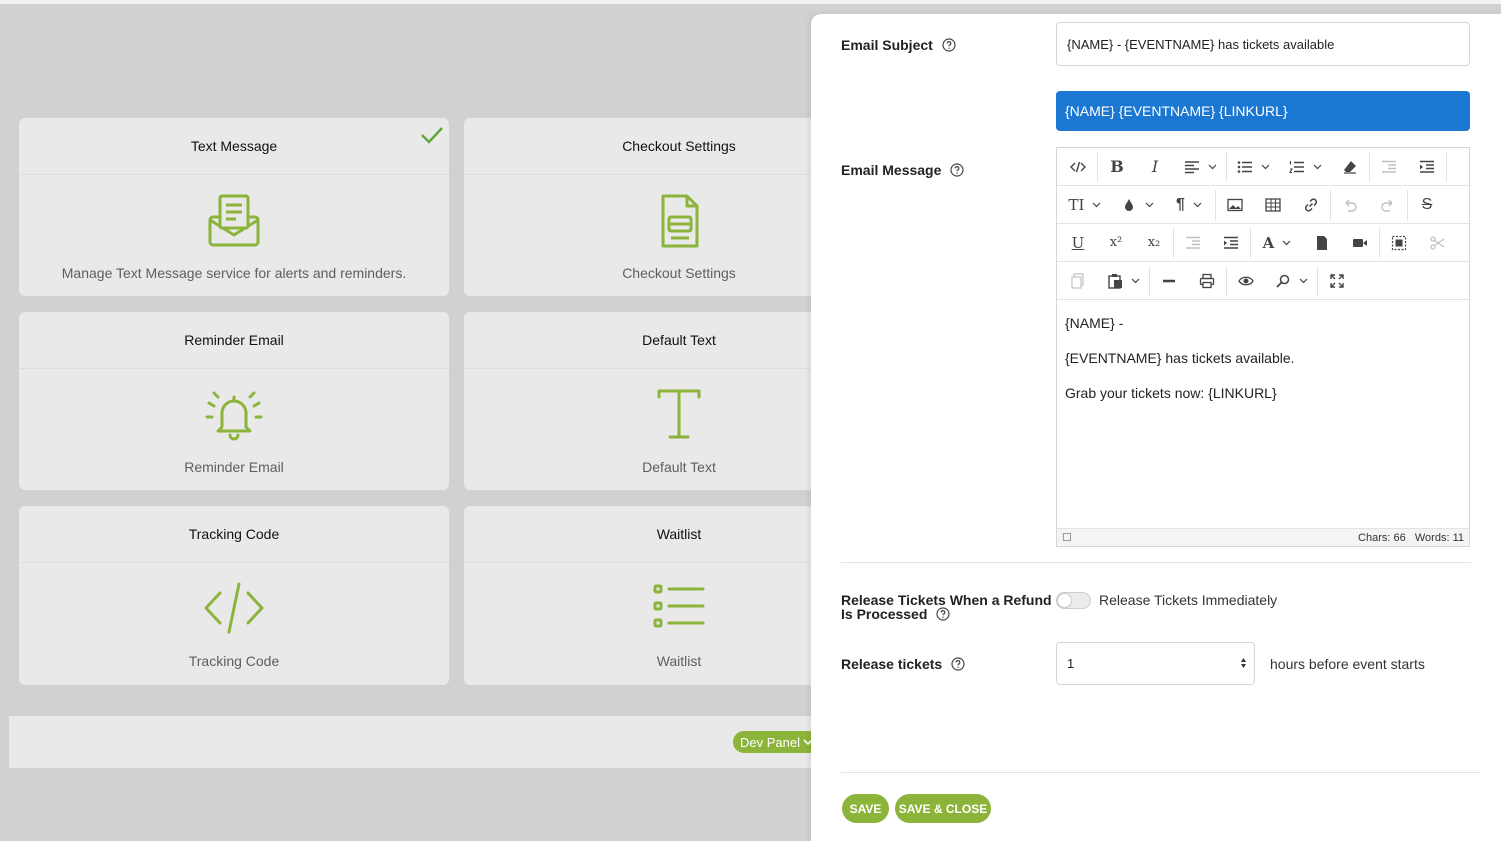  I want to click on email-subject-label: Email Subject, so click(898, 45).